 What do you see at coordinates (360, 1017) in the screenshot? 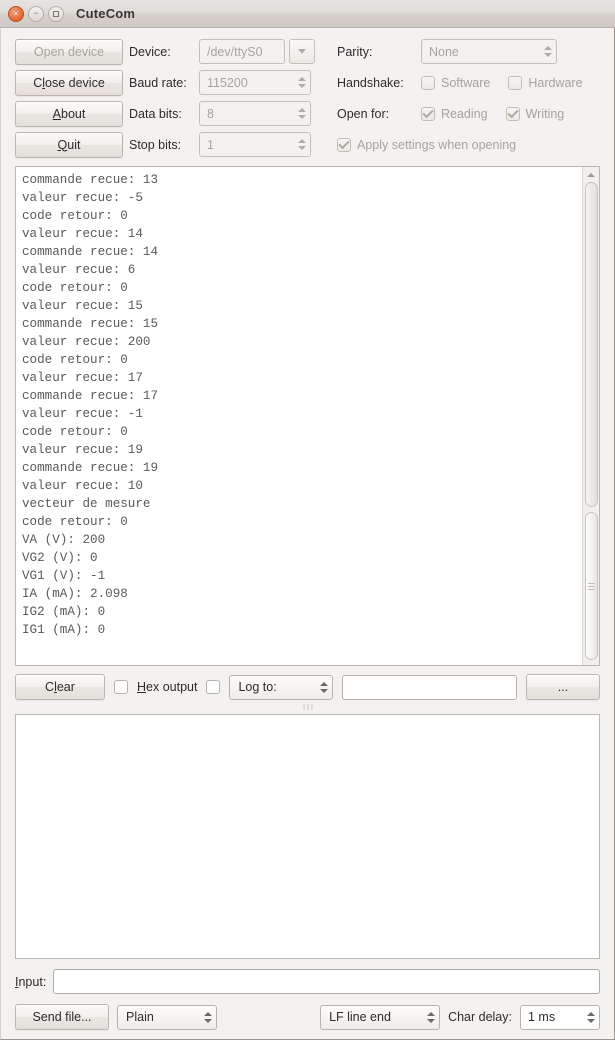
I see `line-end-value: LF line end` at bounding box center [360, 1017].